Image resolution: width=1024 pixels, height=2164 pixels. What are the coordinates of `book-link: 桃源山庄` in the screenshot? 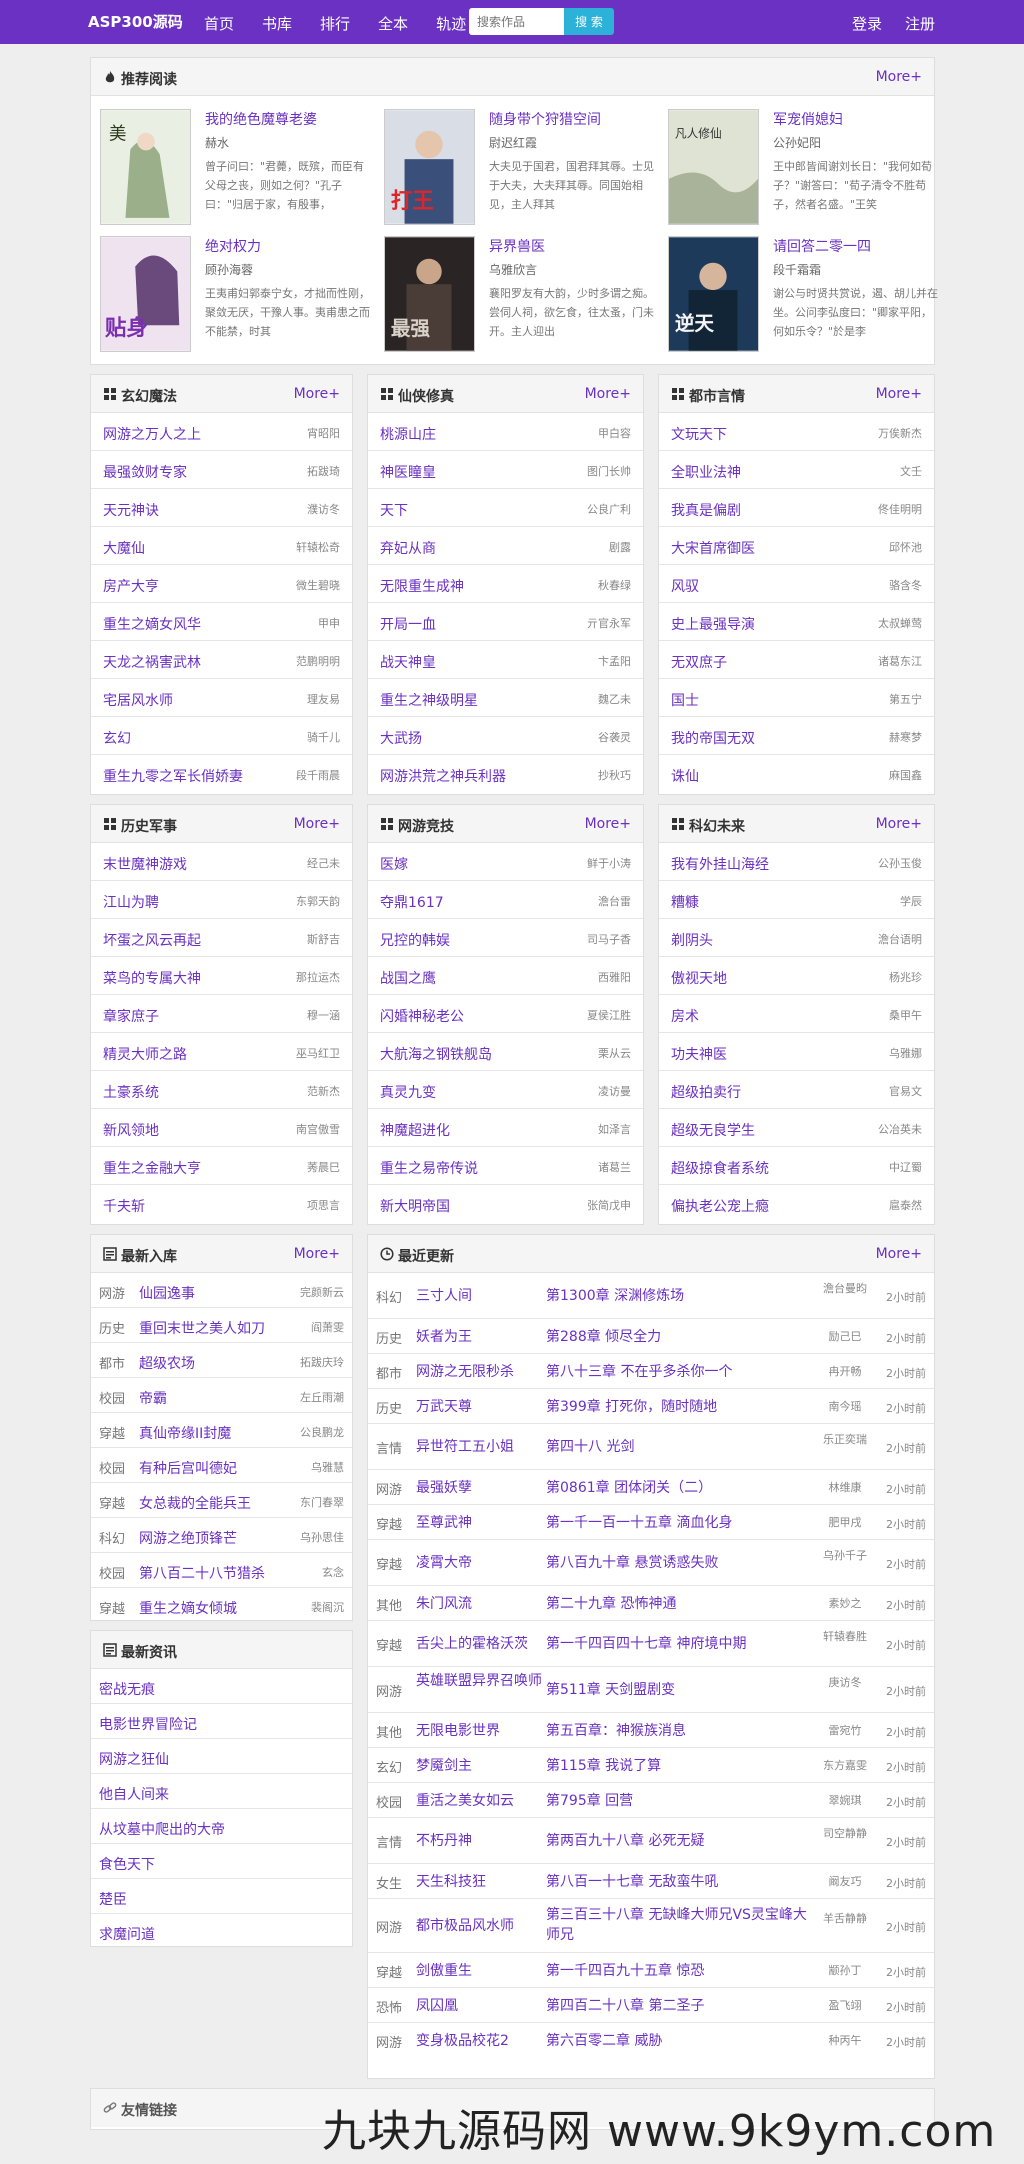 It's located at (408, 434).